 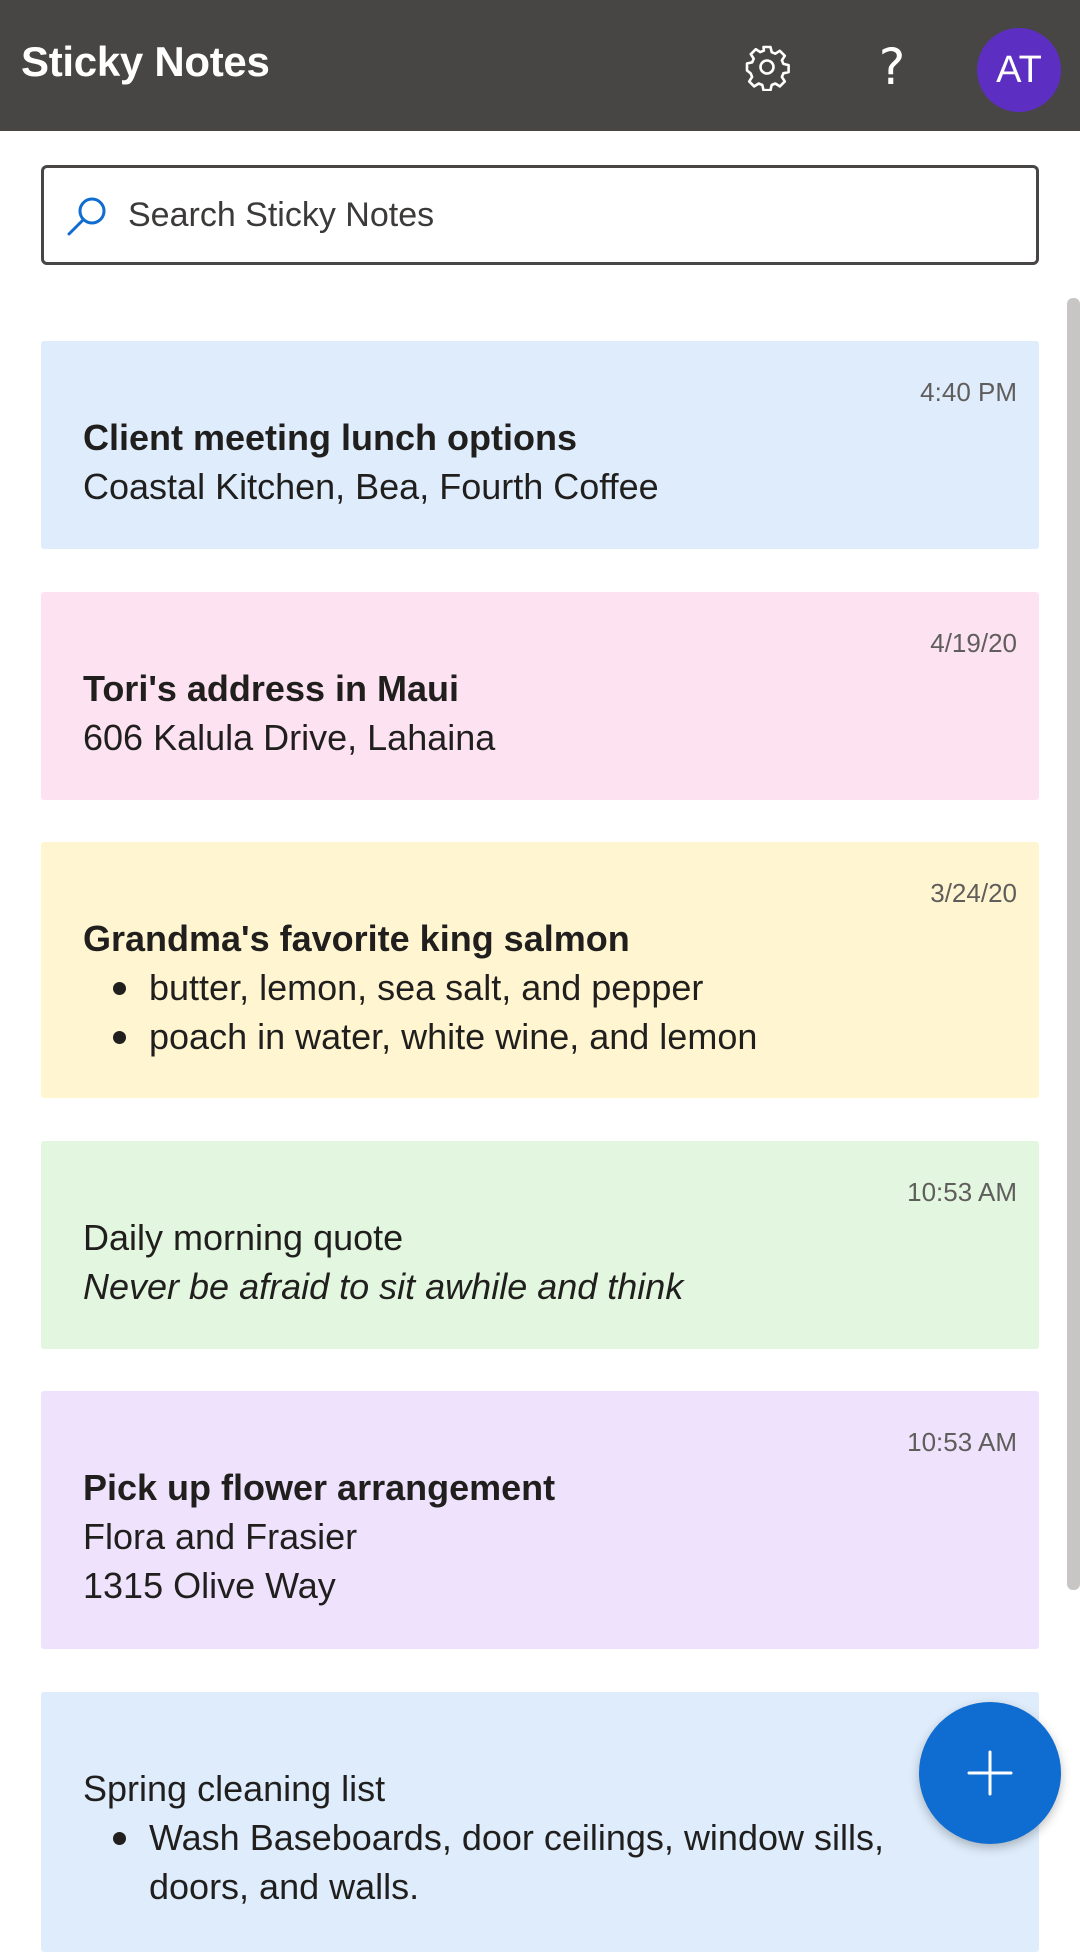 I want to click on new-note-button, so click(x=990, y=1773).